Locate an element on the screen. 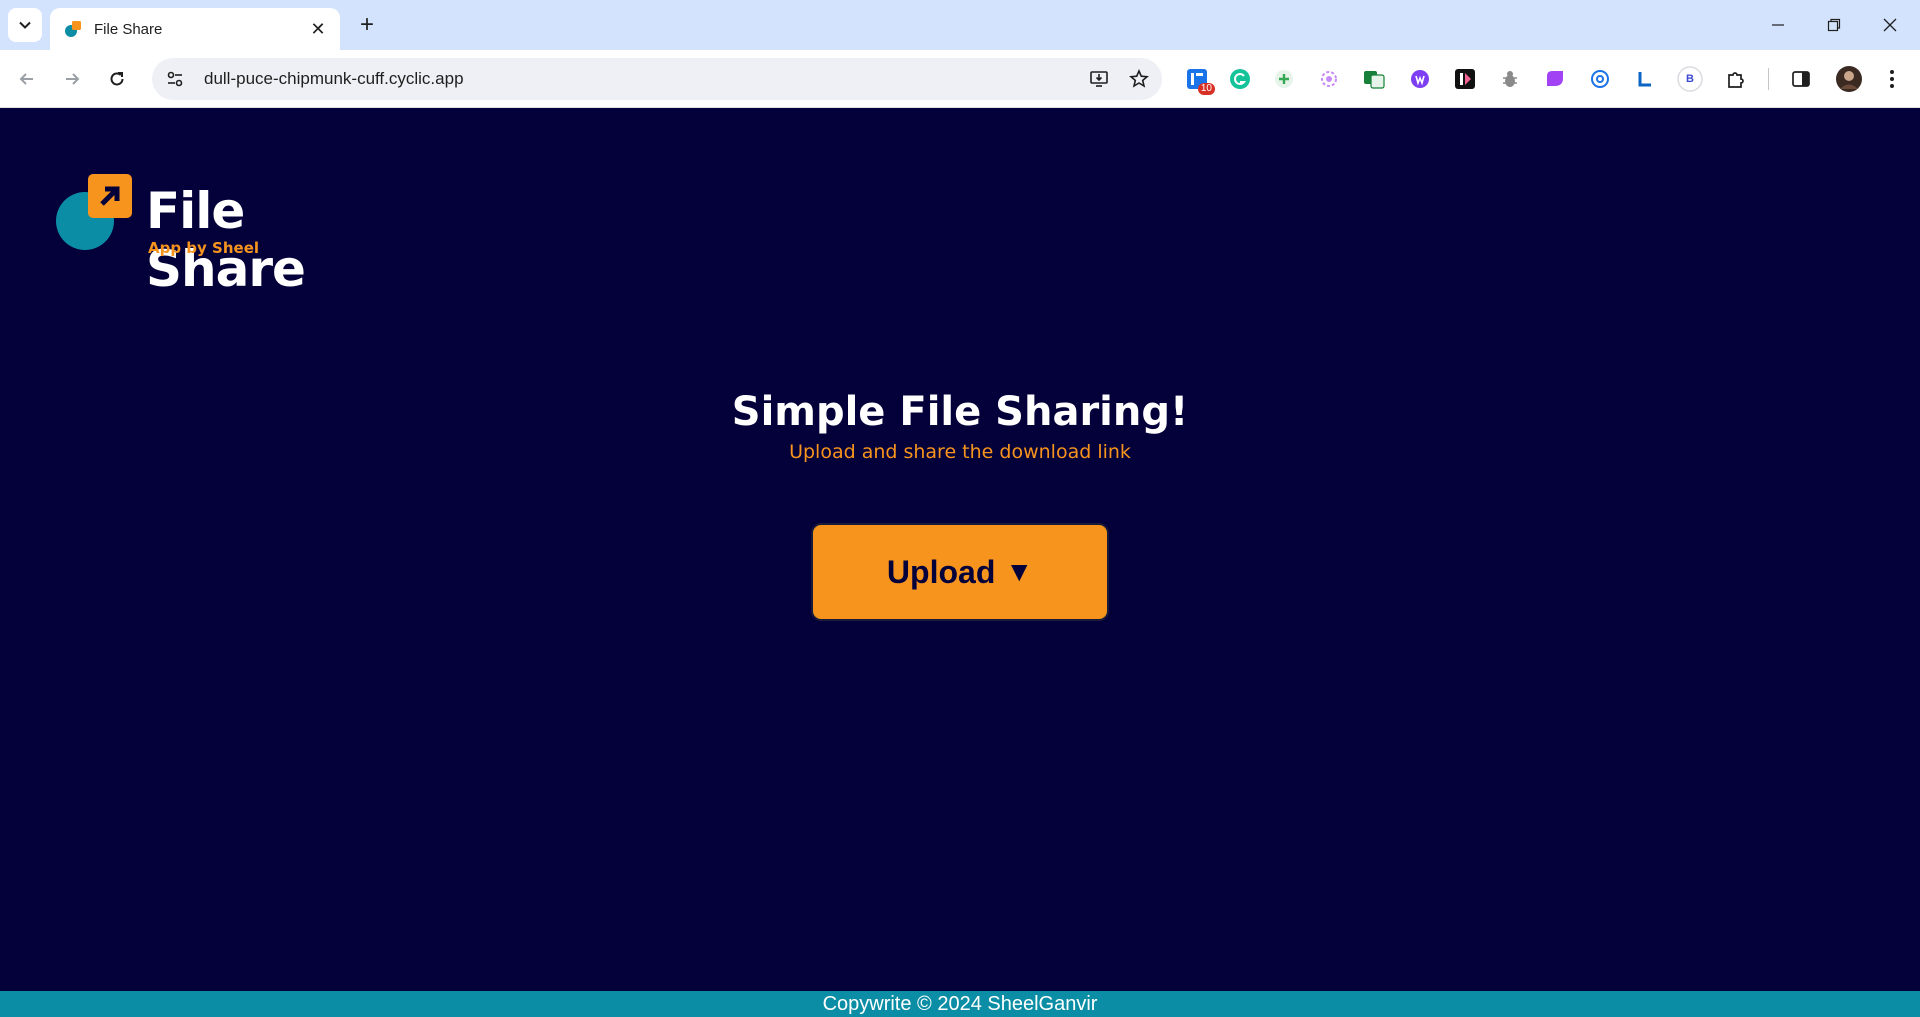 Image resolution: width=1920 pixels, height=1017 pixels. browser-tabstrip: File Share ✕ + is located at coordinates (960, 25).